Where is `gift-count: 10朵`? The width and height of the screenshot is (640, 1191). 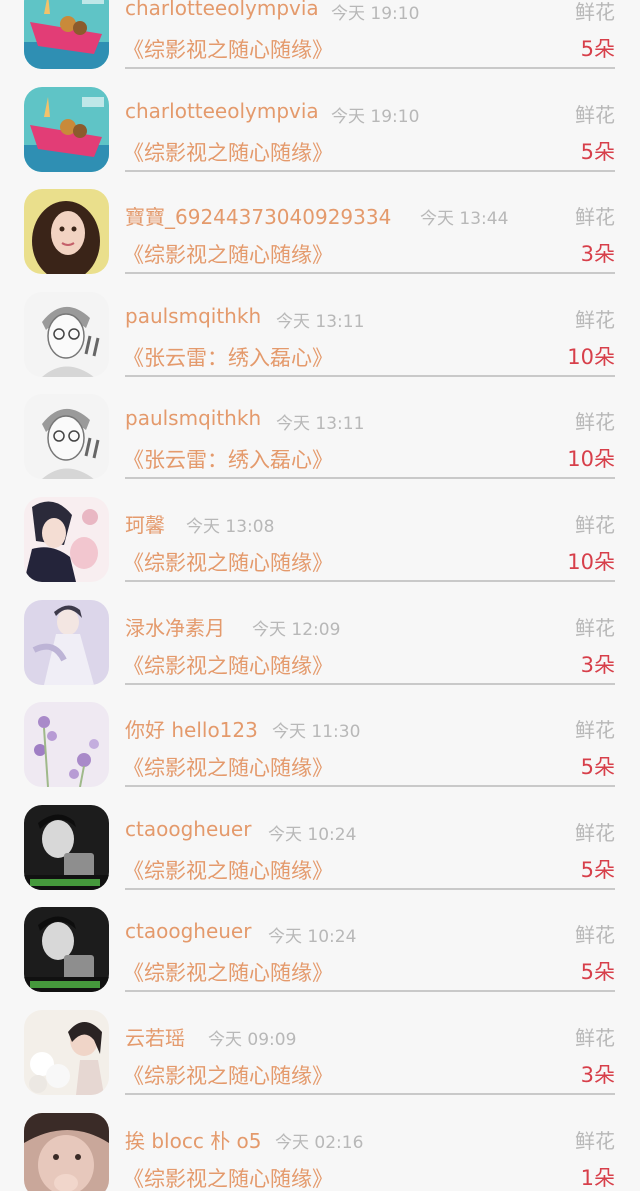 gift-count: 10朵 is located at coordinates (591, 356).